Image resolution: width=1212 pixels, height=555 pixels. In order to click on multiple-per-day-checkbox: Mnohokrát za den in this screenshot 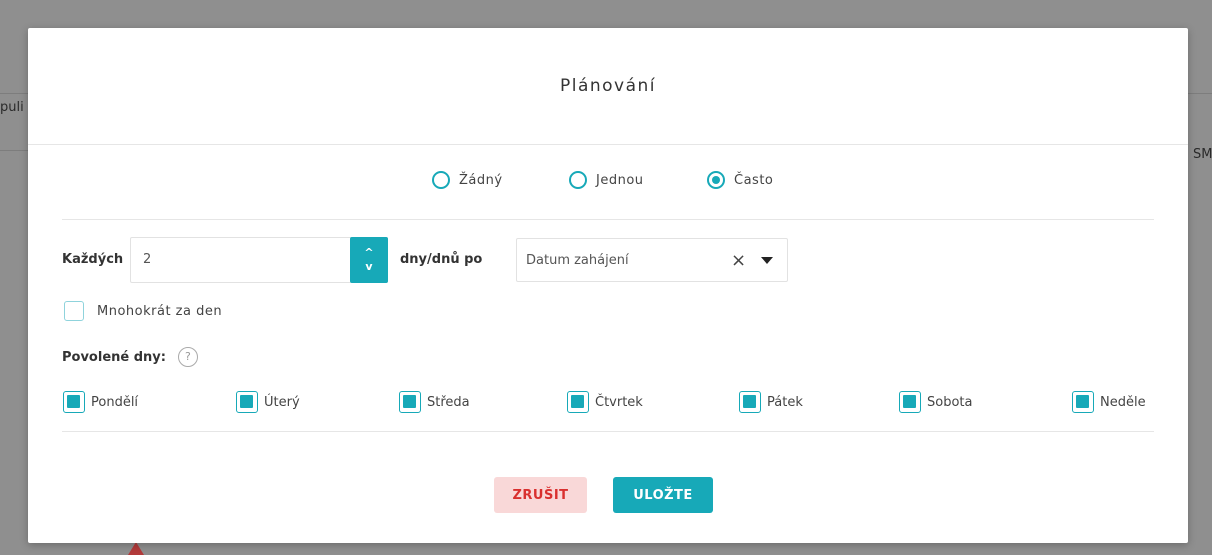, I will do `click(143, 311)`.